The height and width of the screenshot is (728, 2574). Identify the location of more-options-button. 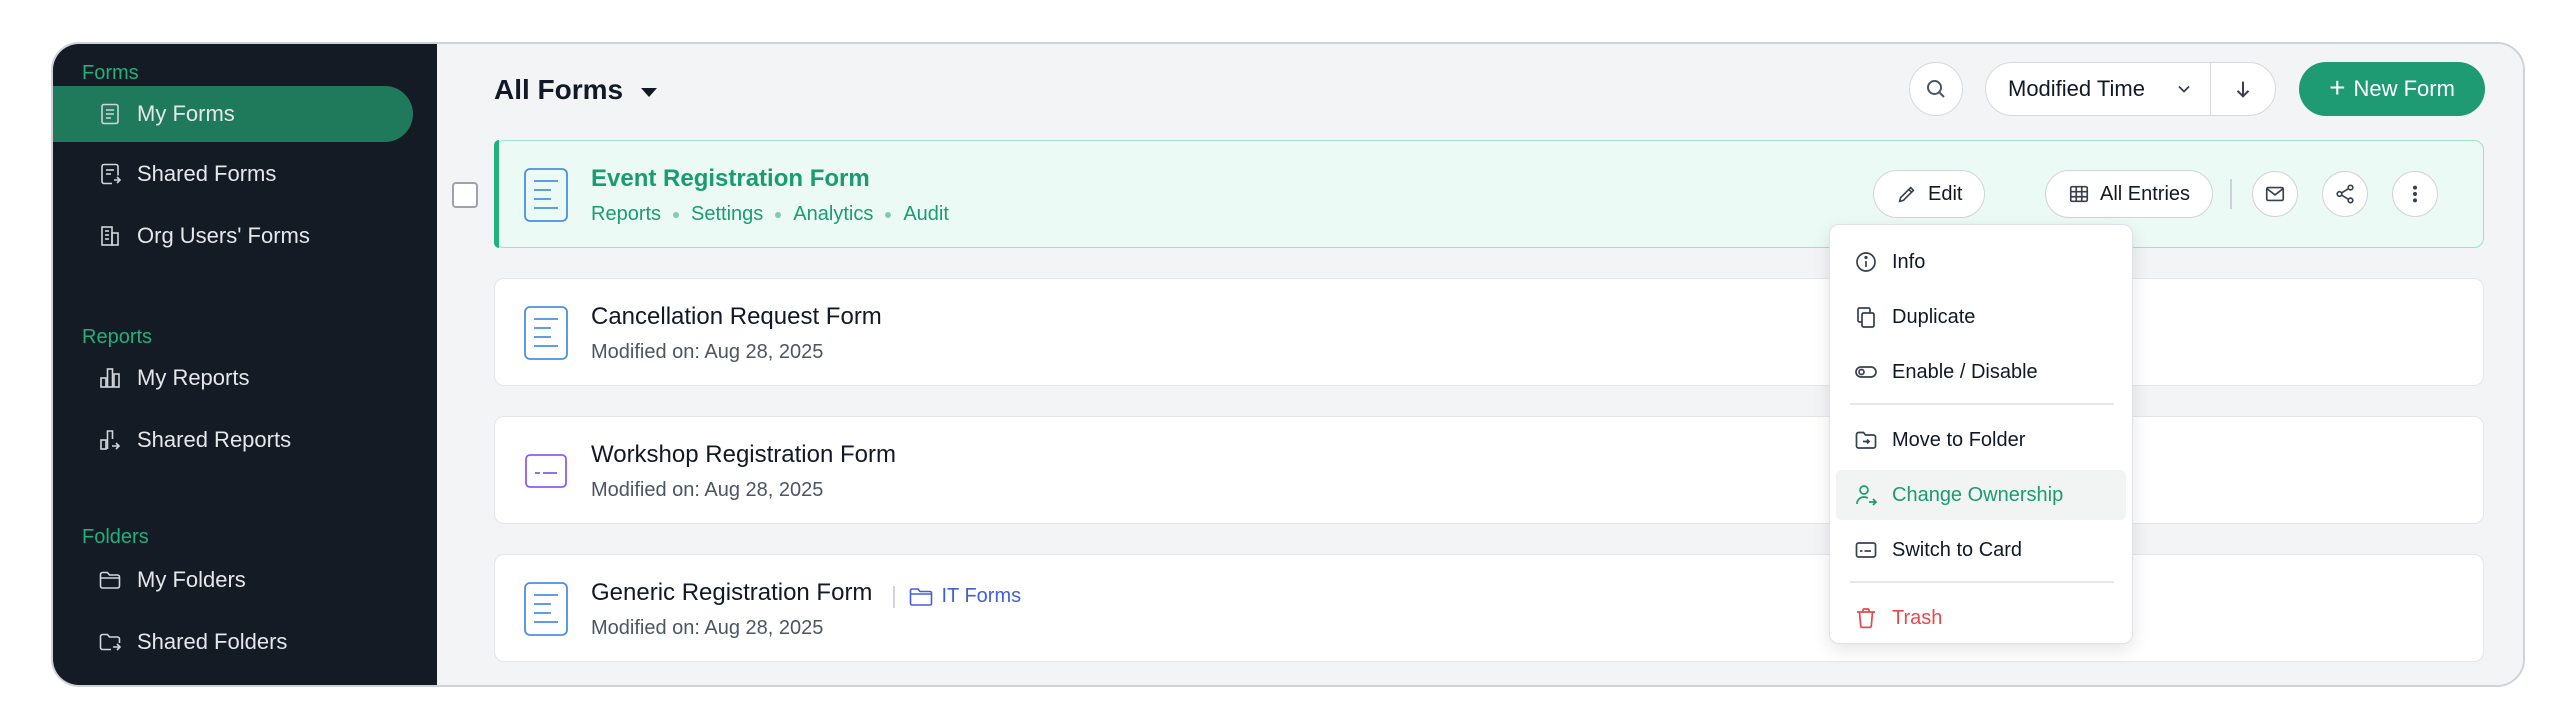
(2415, 194).